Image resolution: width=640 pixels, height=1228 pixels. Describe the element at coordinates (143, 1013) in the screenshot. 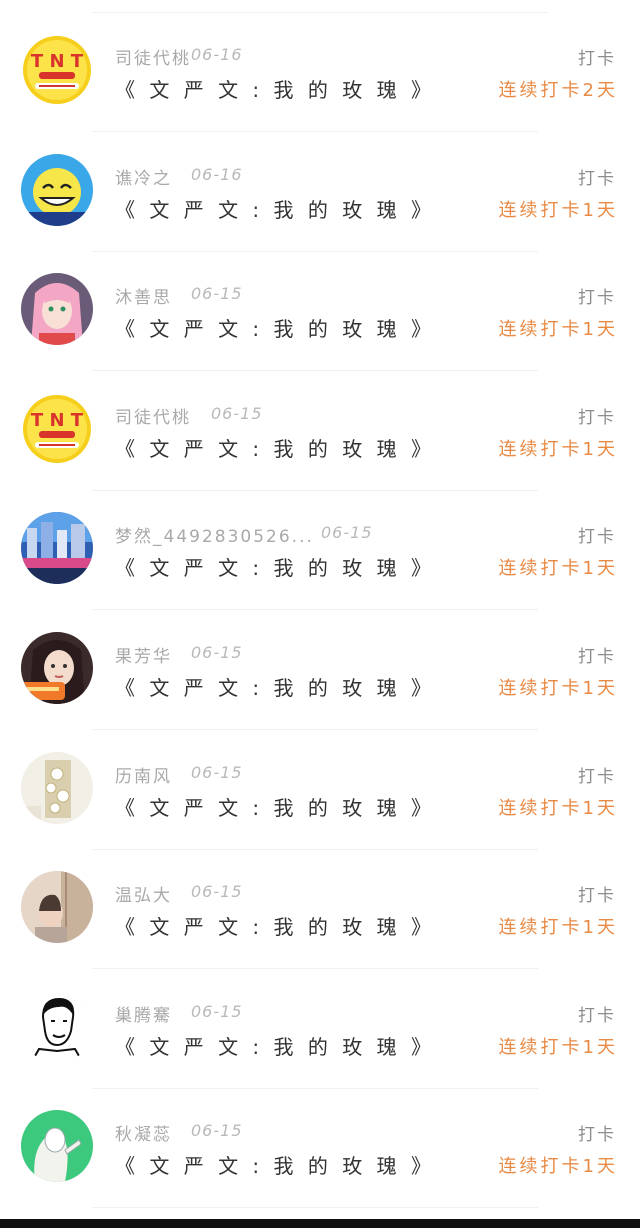

I see `user-name: 巢腾騫` at that location.